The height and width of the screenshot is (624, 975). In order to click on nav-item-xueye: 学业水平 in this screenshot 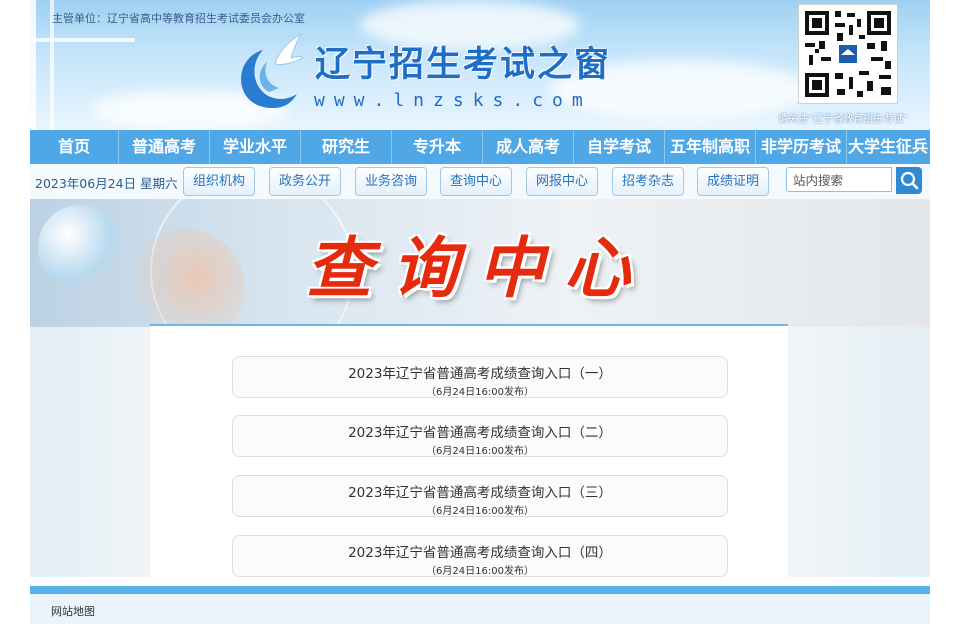, I will do `click(255, 147)`.